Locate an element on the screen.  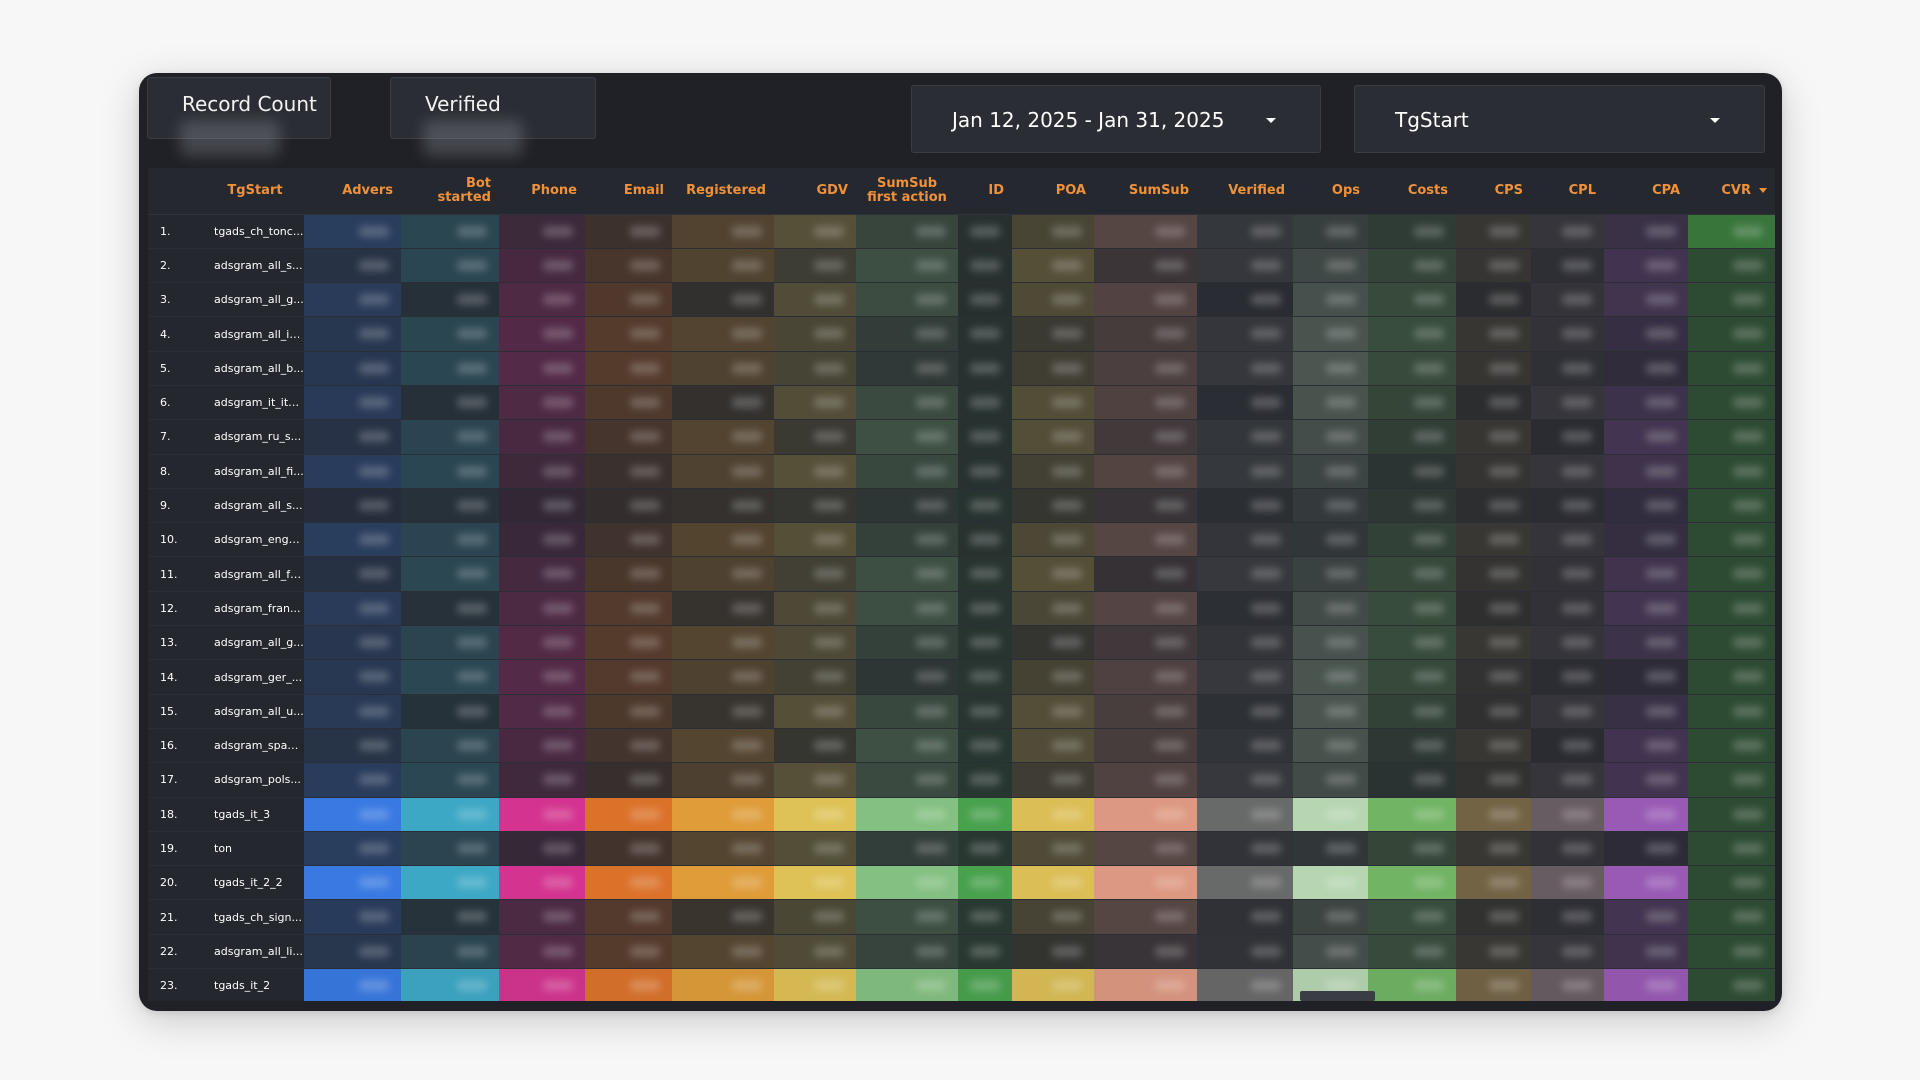
header-advers: Advers is located at coordinates (352, 191).